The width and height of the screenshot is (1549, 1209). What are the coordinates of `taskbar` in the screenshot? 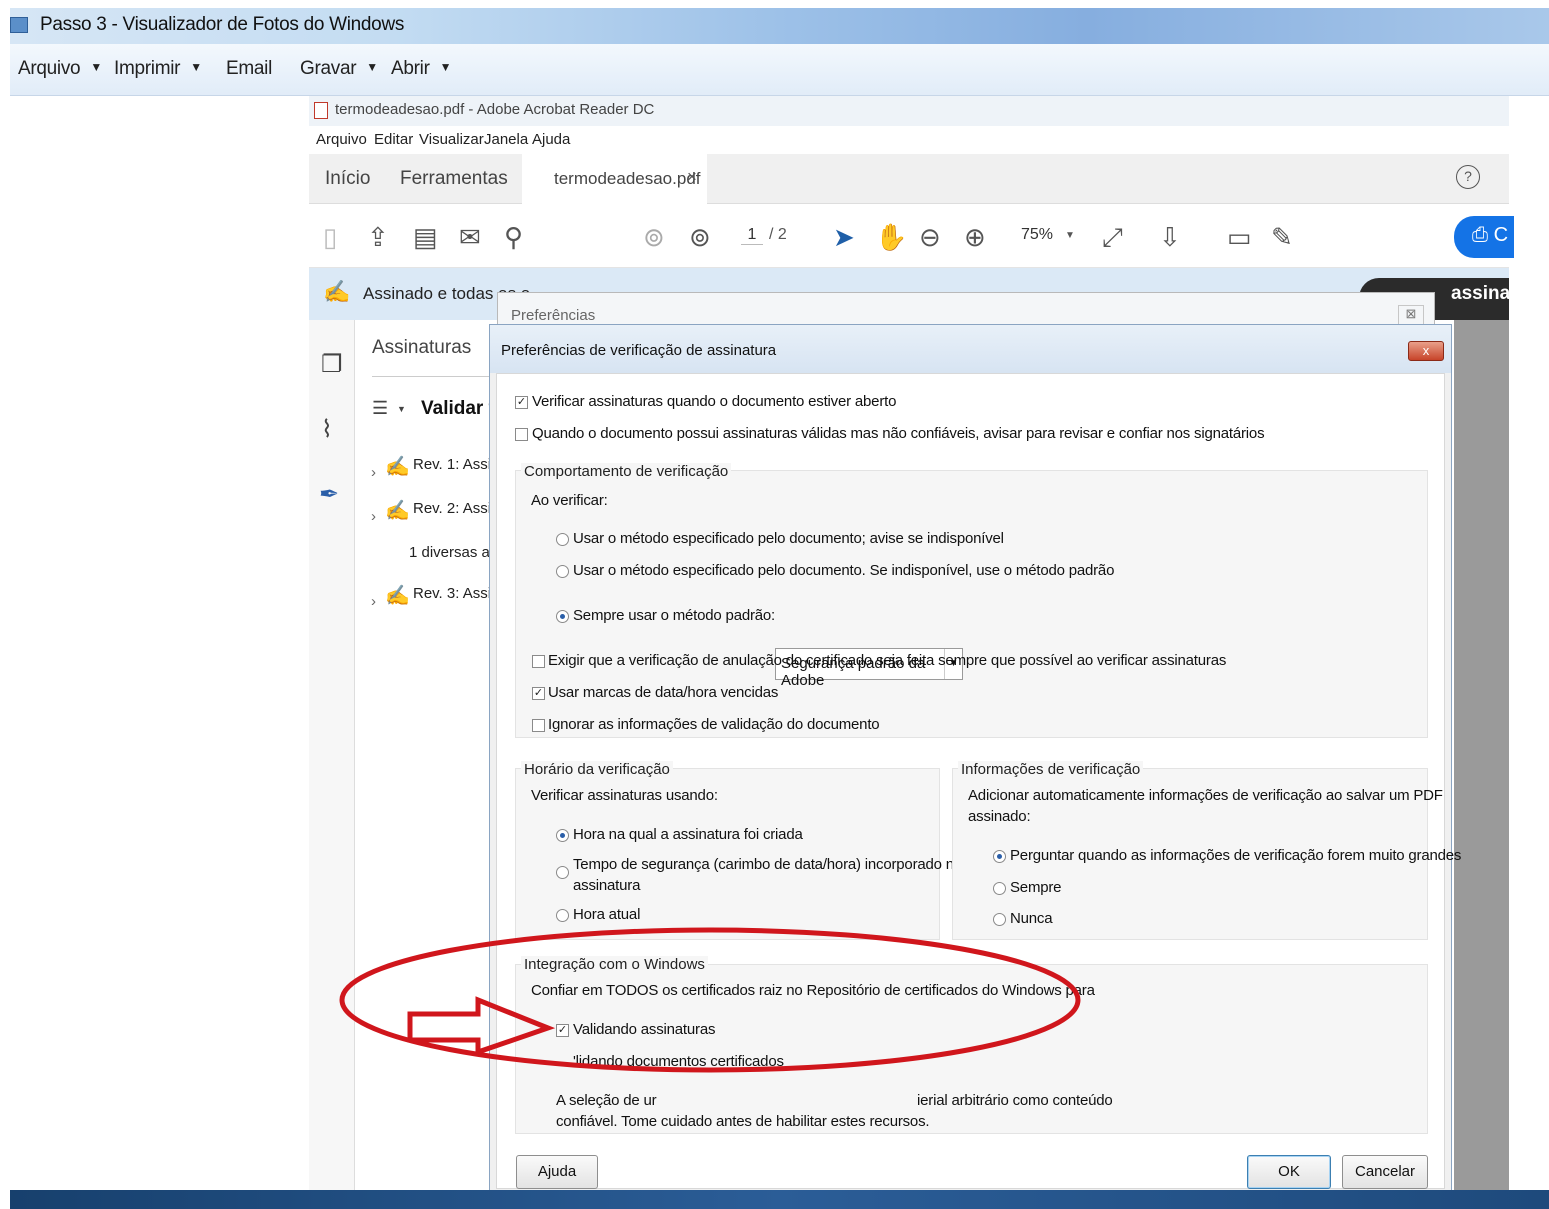 It's located at (779, 1199).